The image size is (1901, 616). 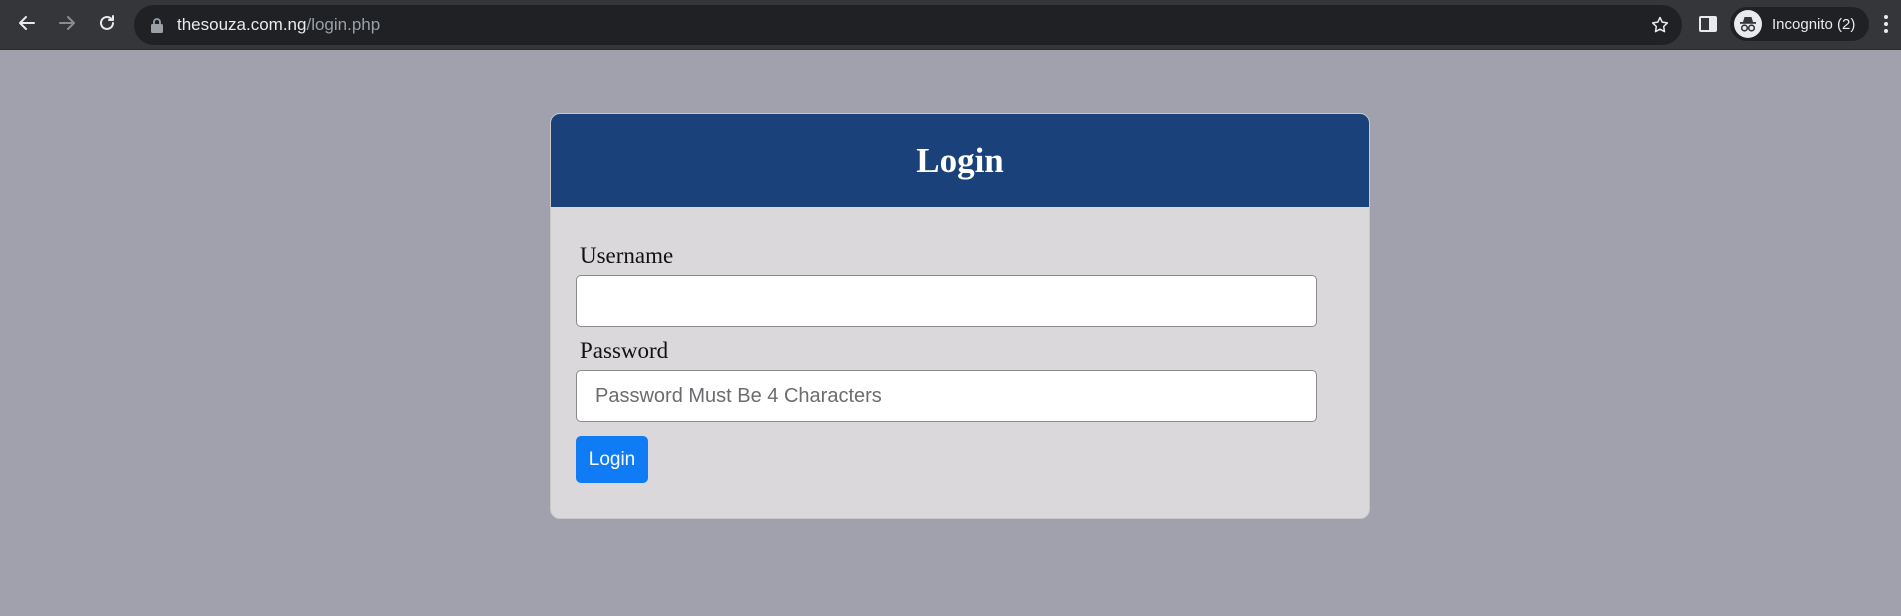 I want to click on side-panel-icon, so click(x=1708, y=24).